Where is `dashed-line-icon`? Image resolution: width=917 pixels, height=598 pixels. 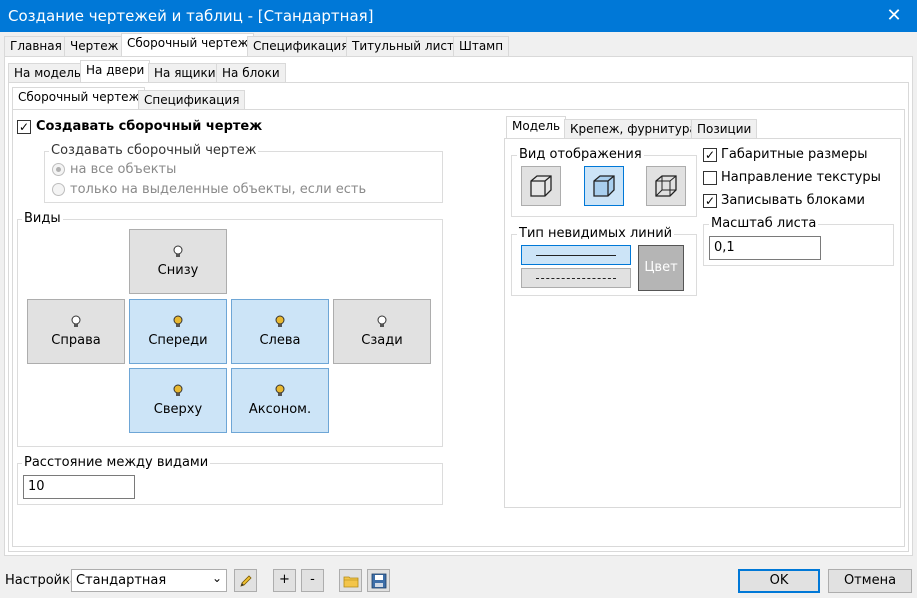 dashed-line-icon is located at coordinates (576, 278).